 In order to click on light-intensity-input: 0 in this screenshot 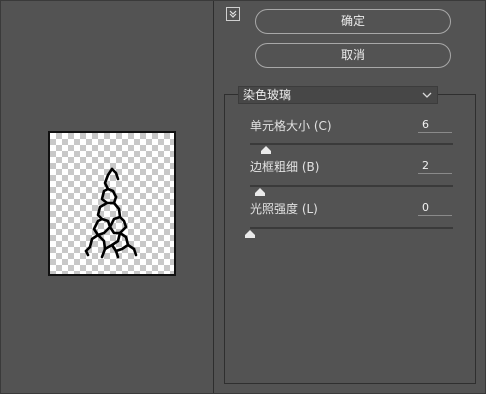, I will do `click(435, 208)`.